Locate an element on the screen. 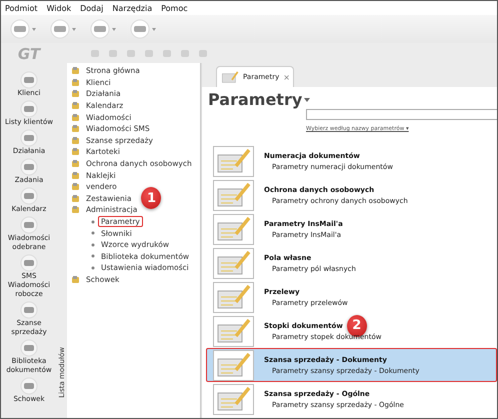 This screenshot has width=498, height=419. menu-item: Widok is located at coordinates (59, 8).